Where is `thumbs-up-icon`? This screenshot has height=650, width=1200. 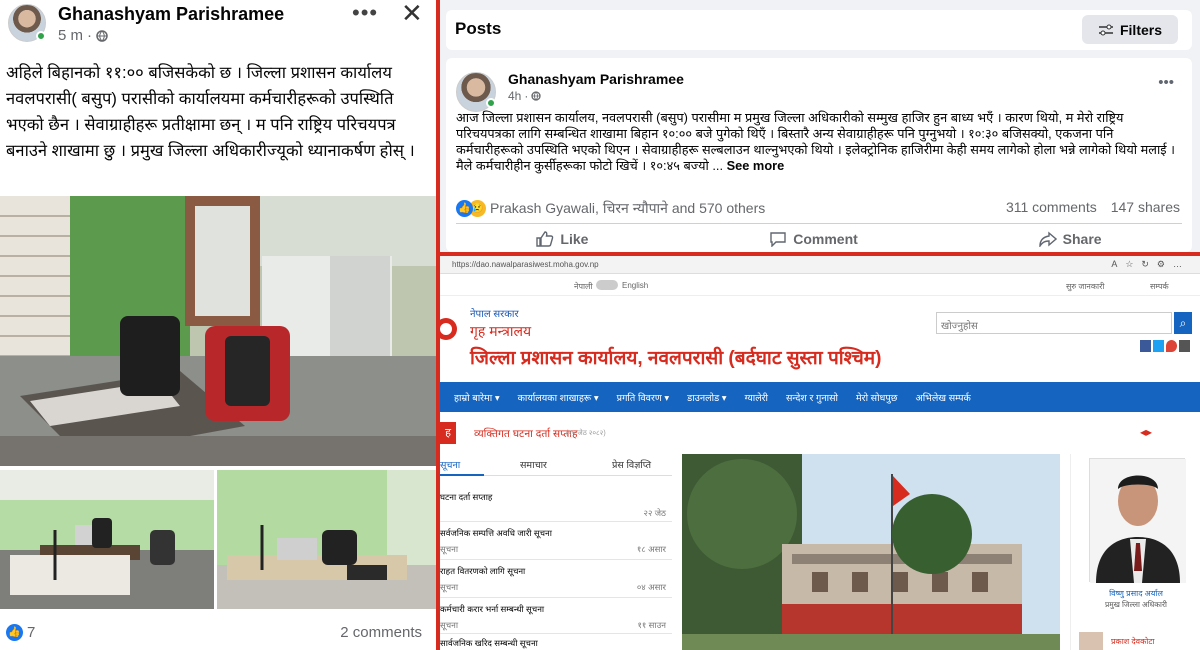 thumbs-up-icon is located at coordinates (545, 239).